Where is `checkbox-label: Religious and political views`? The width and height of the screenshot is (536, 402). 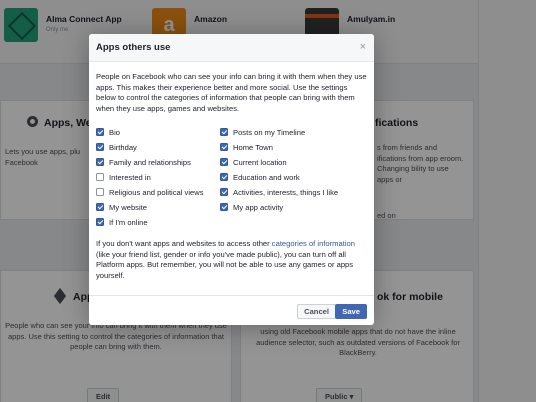 checkbox-label: Religious and political views is located at coordinates (156, 192).